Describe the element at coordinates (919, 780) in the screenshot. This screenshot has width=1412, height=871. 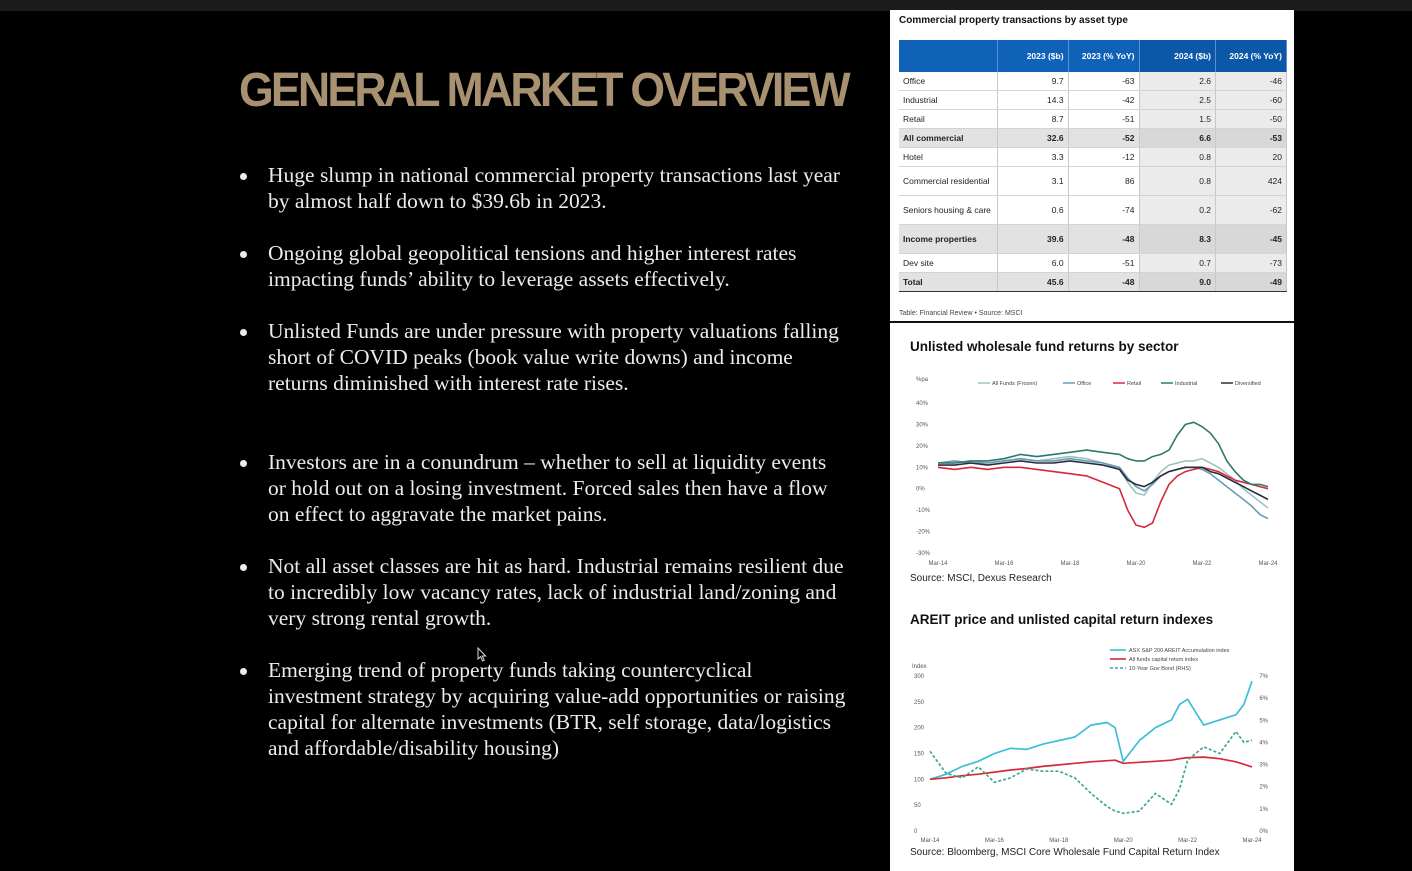
I see `y-tick-label: 100` at that location.